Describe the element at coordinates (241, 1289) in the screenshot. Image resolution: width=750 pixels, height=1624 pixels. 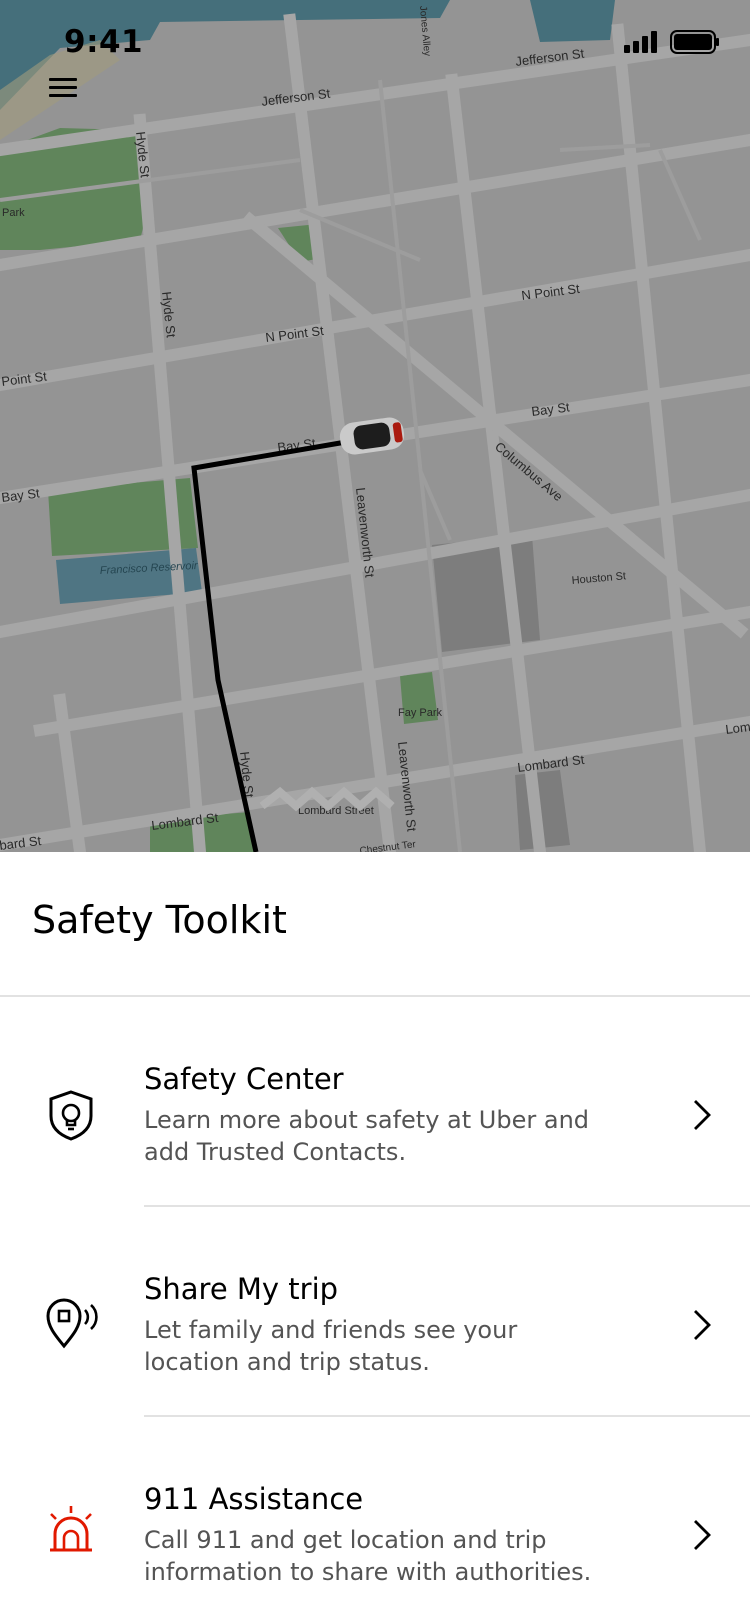
I see `share-my-trip-title: Share My trip` at that location.